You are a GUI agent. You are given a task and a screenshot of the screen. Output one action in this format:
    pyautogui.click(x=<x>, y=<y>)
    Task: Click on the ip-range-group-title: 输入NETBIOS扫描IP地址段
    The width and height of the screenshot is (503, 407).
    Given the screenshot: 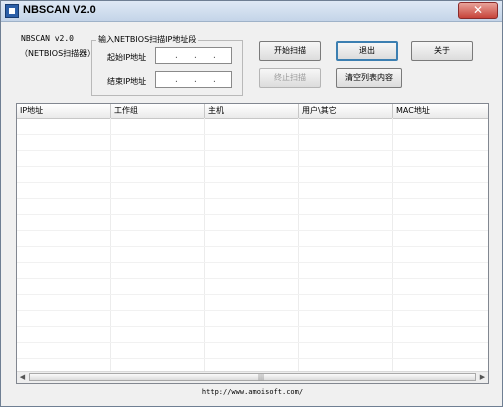 What is the action you would take?
    pyautogui.click(x=147, y=39)
    